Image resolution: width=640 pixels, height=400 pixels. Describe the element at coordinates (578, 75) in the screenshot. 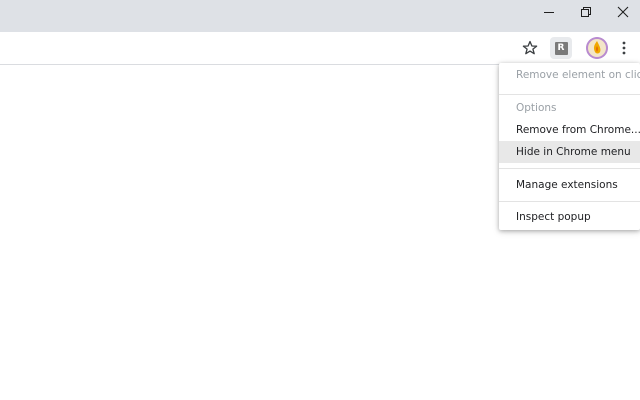

I see `menu-item-remove-element: Remove element on click` at that location.